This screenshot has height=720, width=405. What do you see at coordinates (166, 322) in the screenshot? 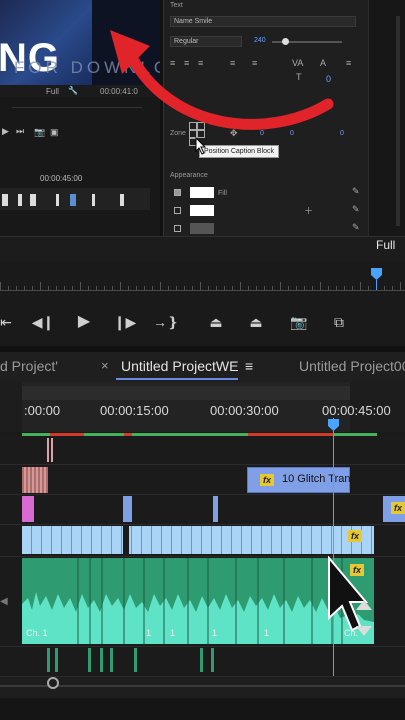
I see `go-to-out-icon: →❵` at bounding box center [166, 322].